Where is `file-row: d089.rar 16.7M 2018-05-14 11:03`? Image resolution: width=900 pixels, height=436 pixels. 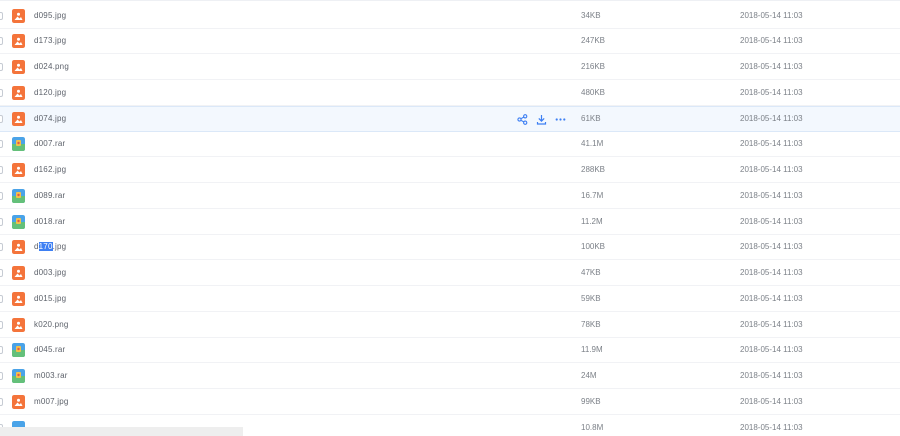
file-row: d089.rar 16.7M 2018-05-14 11:03 is located at coordinates (450, 196).